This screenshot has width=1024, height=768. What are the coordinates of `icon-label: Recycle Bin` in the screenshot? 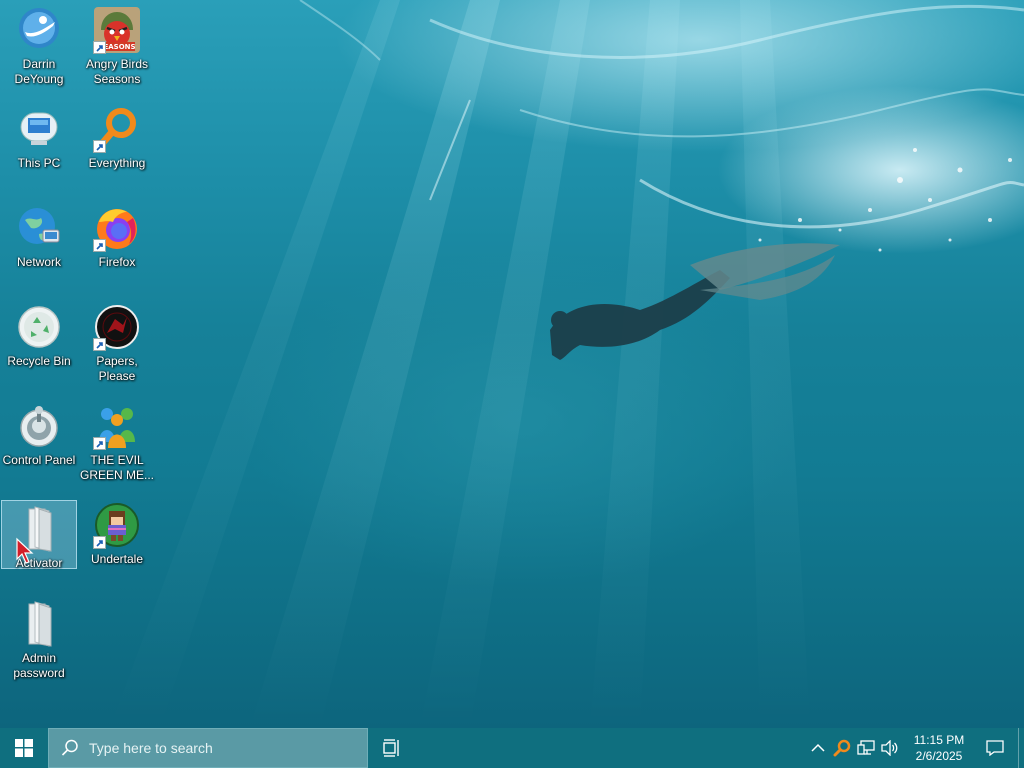 It's located at (39, 361).